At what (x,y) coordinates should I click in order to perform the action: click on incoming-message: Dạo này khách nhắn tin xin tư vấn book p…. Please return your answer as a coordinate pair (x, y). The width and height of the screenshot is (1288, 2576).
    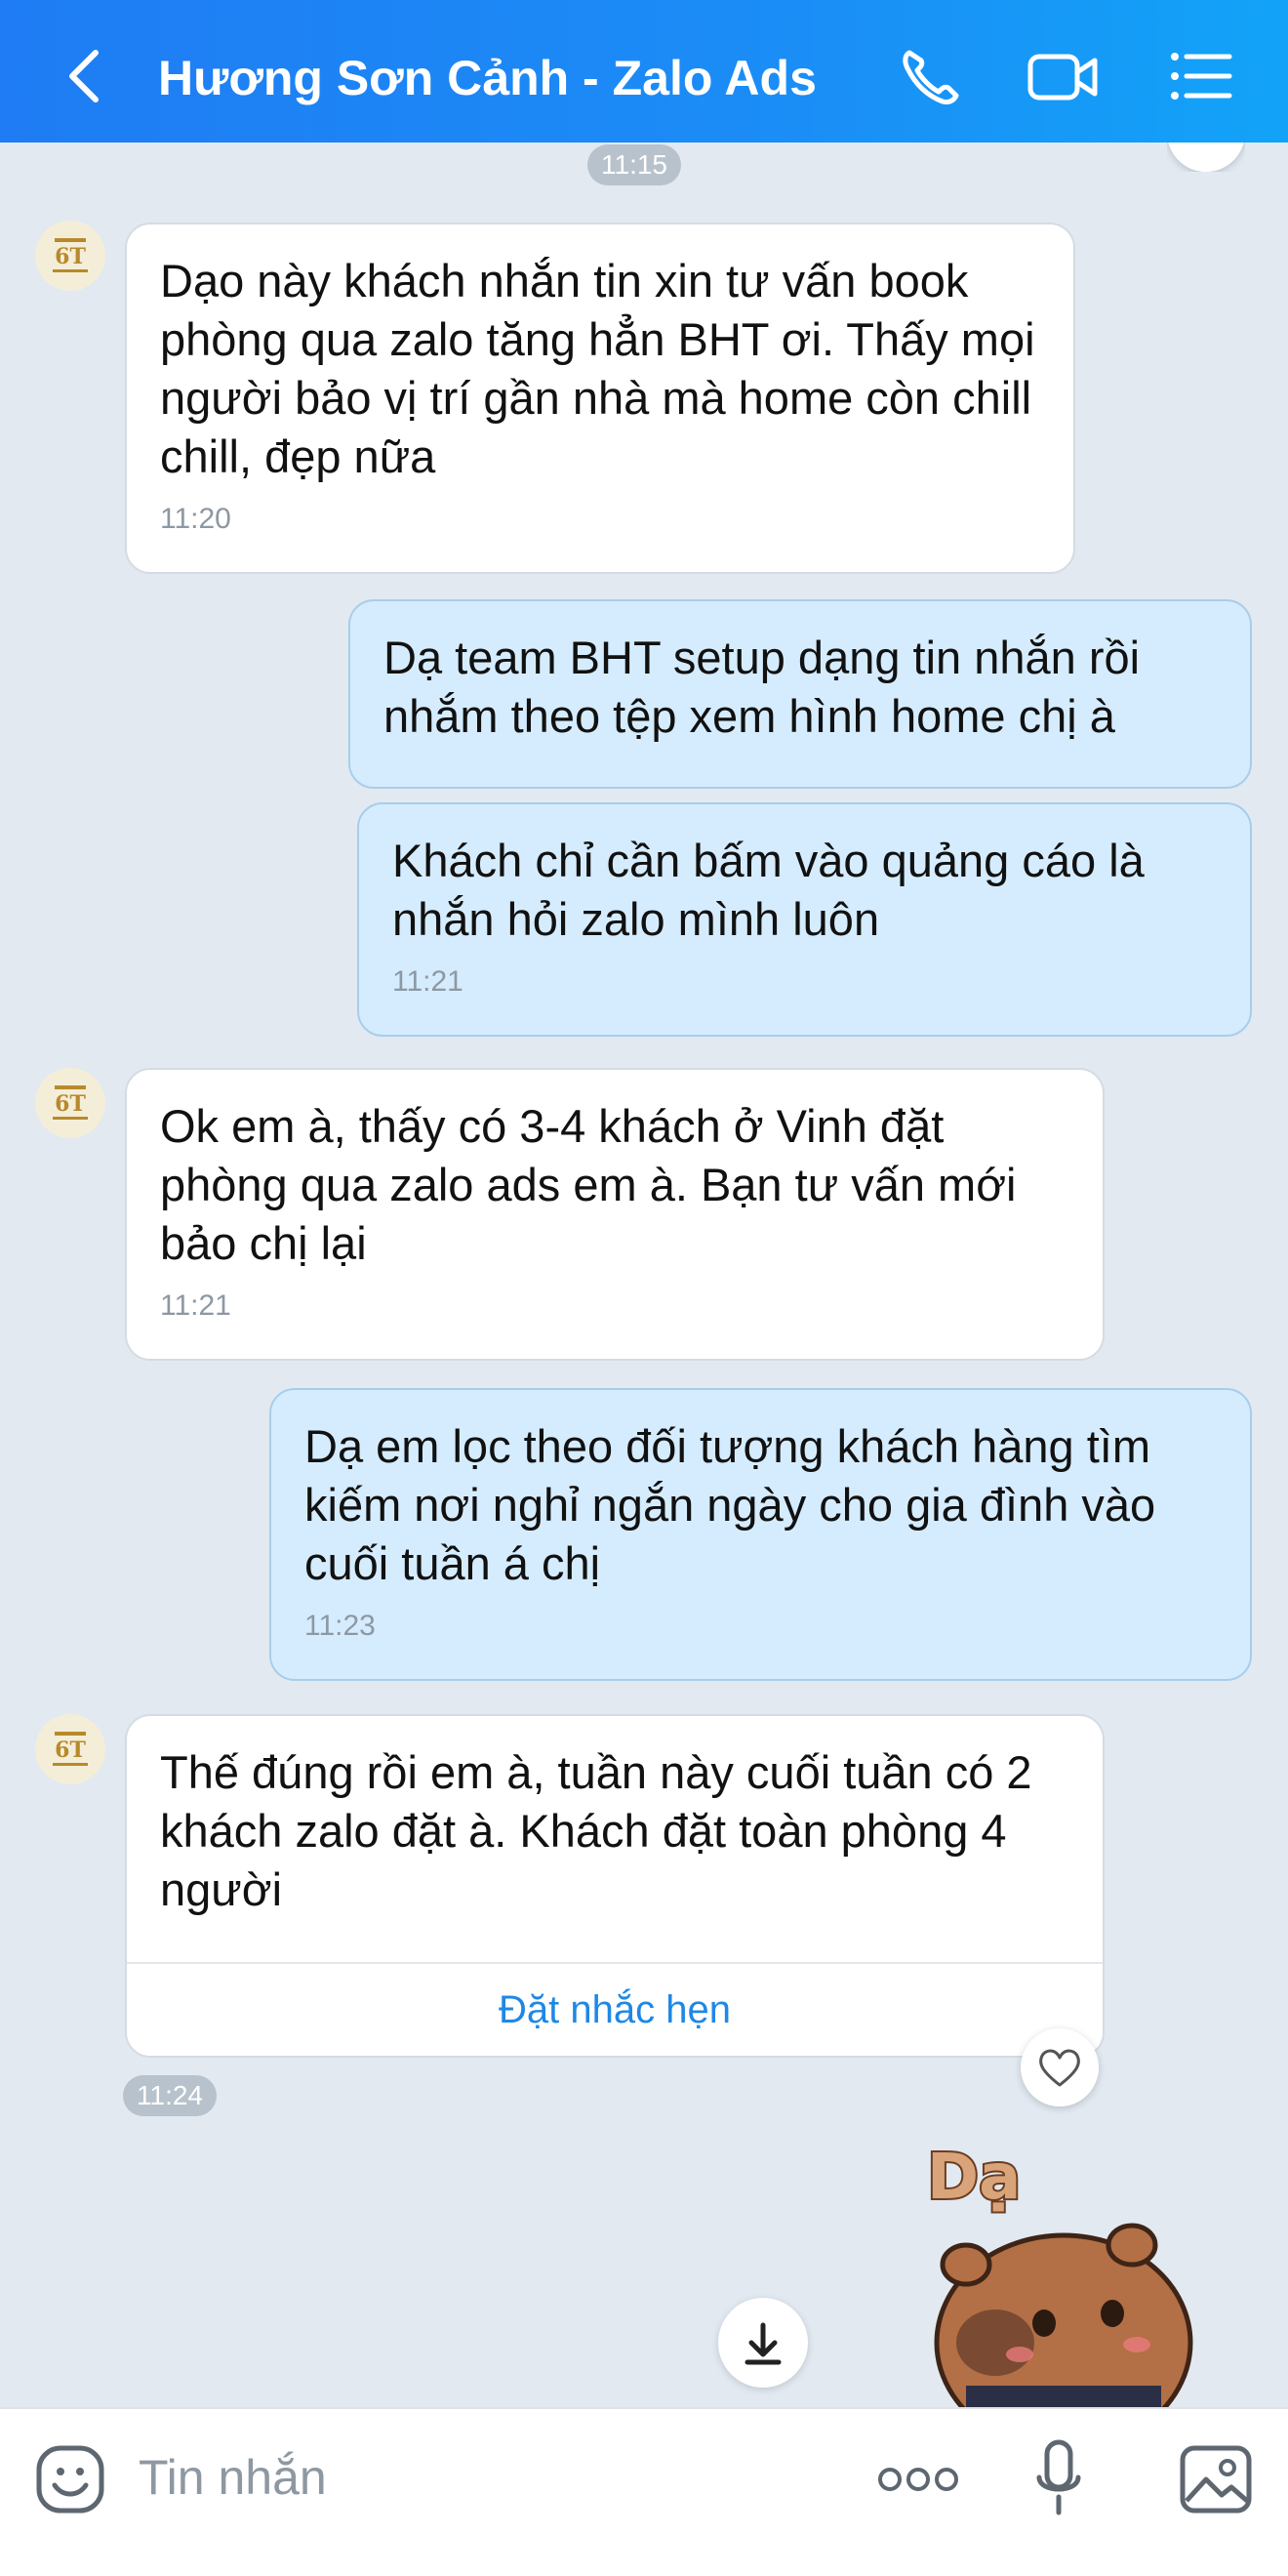
    Looking at the image, I should click on (600, 398).